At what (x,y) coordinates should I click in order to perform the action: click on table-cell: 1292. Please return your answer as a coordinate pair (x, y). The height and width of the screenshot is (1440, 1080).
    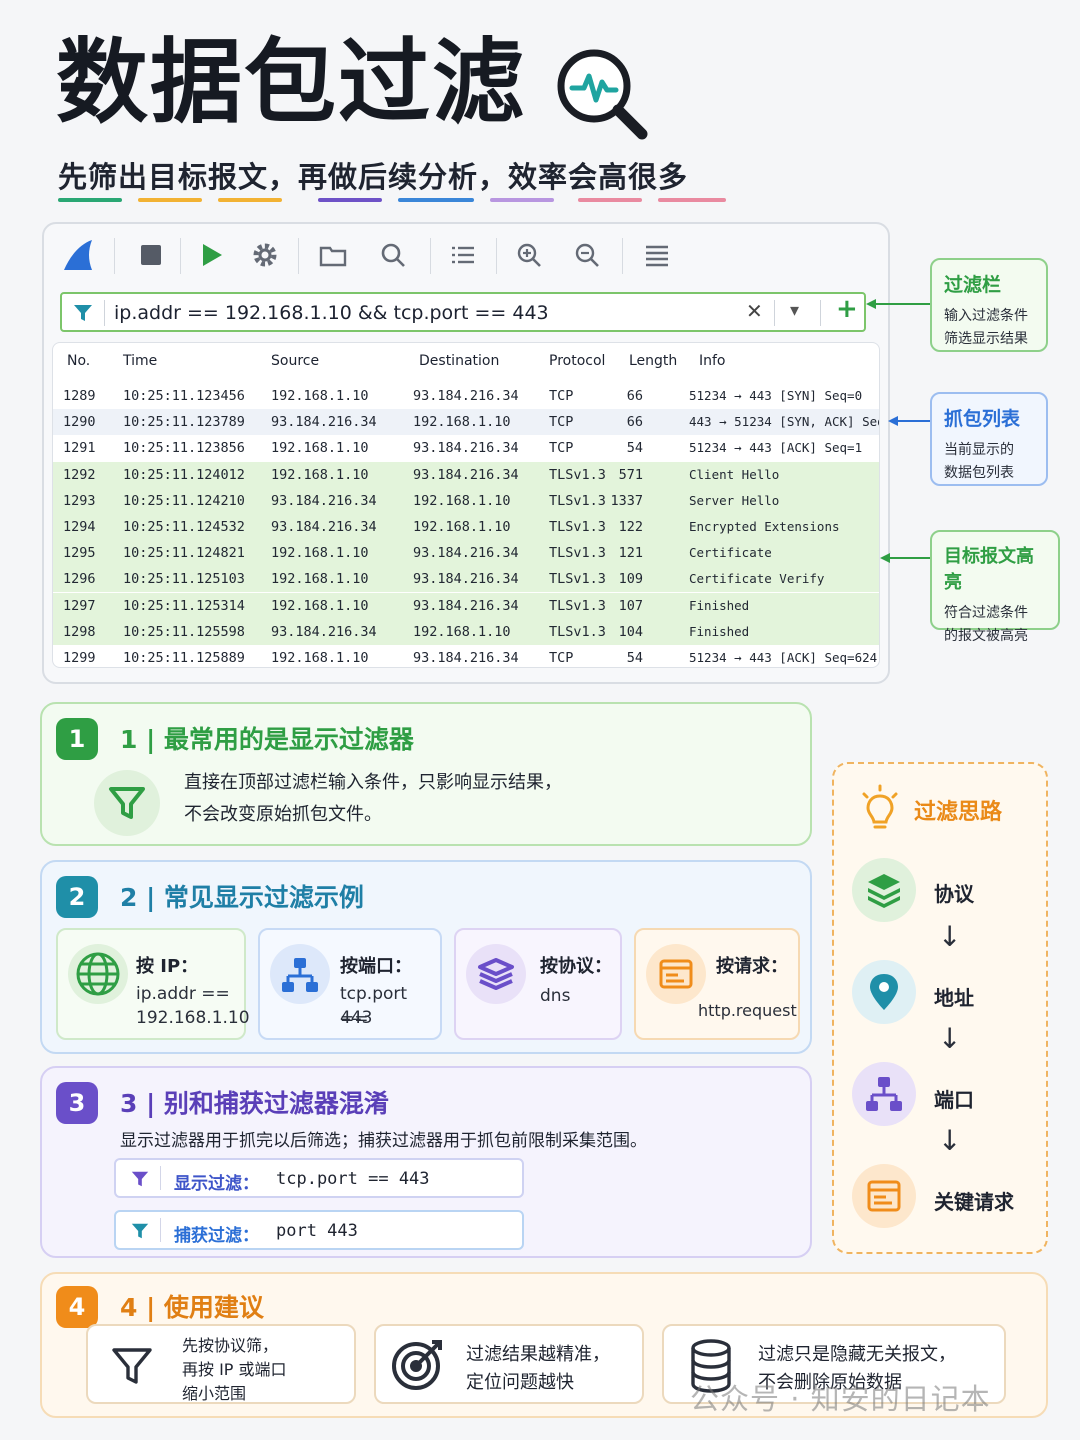
    Looking at the image, I should click on (79, 474).